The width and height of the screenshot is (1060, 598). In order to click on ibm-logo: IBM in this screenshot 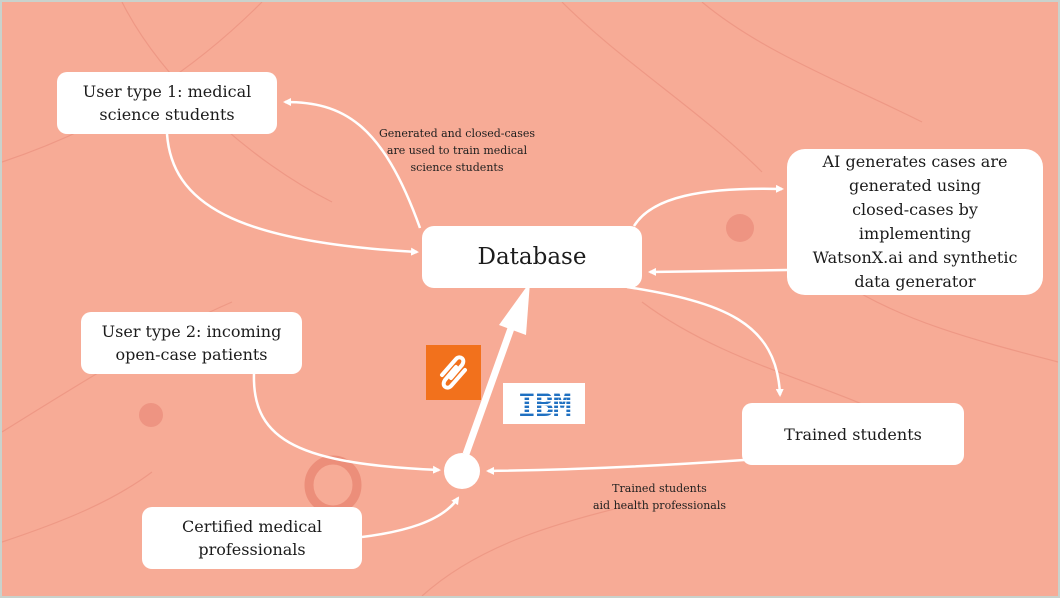, I will do `click(544, 403)`.